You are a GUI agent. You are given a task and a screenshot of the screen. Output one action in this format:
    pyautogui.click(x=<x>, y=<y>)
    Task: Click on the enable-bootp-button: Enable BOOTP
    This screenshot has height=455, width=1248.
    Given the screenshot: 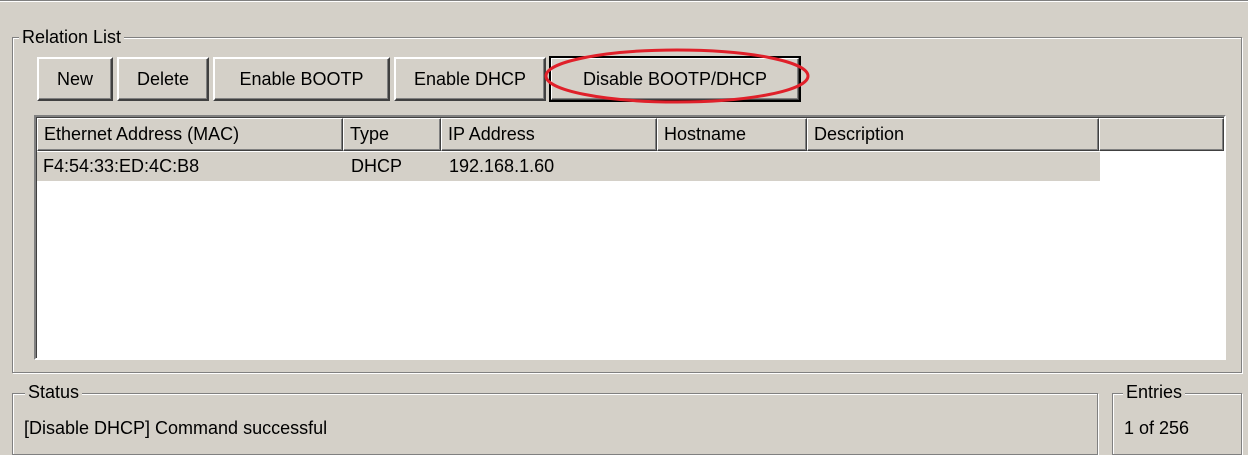 What is the action you would take?
    pyautogui.click(x=301, y=79)
    